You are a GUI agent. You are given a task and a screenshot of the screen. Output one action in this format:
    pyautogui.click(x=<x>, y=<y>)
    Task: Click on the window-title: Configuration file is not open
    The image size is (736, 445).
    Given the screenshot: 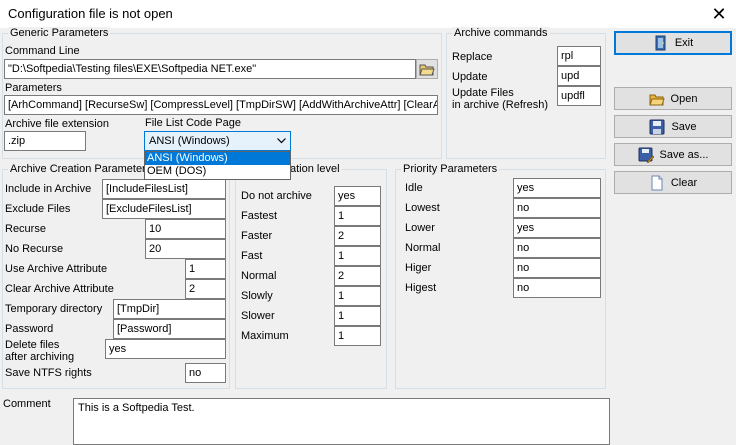 What is the action you would take?
    pyautogui.click(x=90, y=13)
    